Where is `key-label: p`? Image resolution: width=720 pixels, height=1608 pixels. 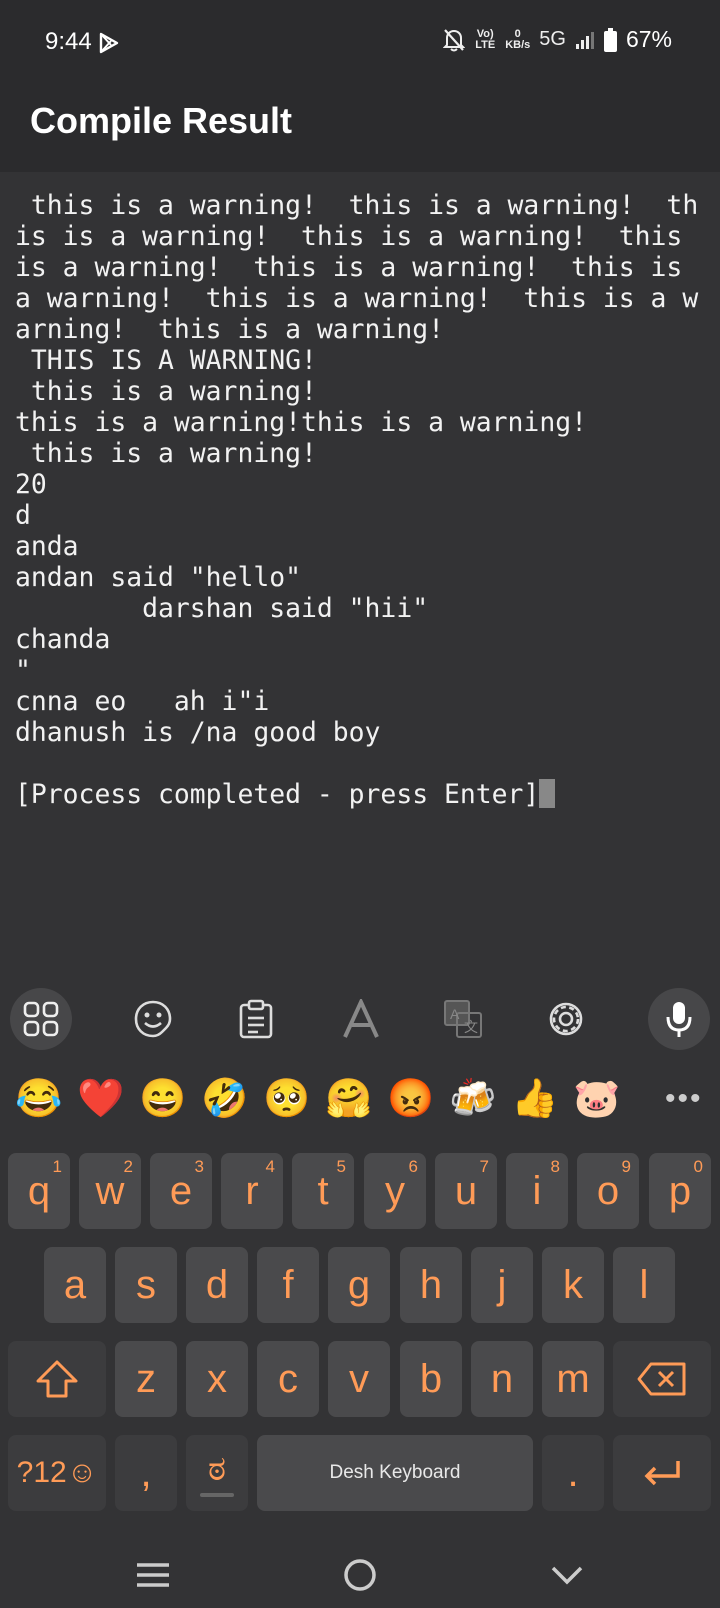 key-label: p is located at coordinates (680, 1190).